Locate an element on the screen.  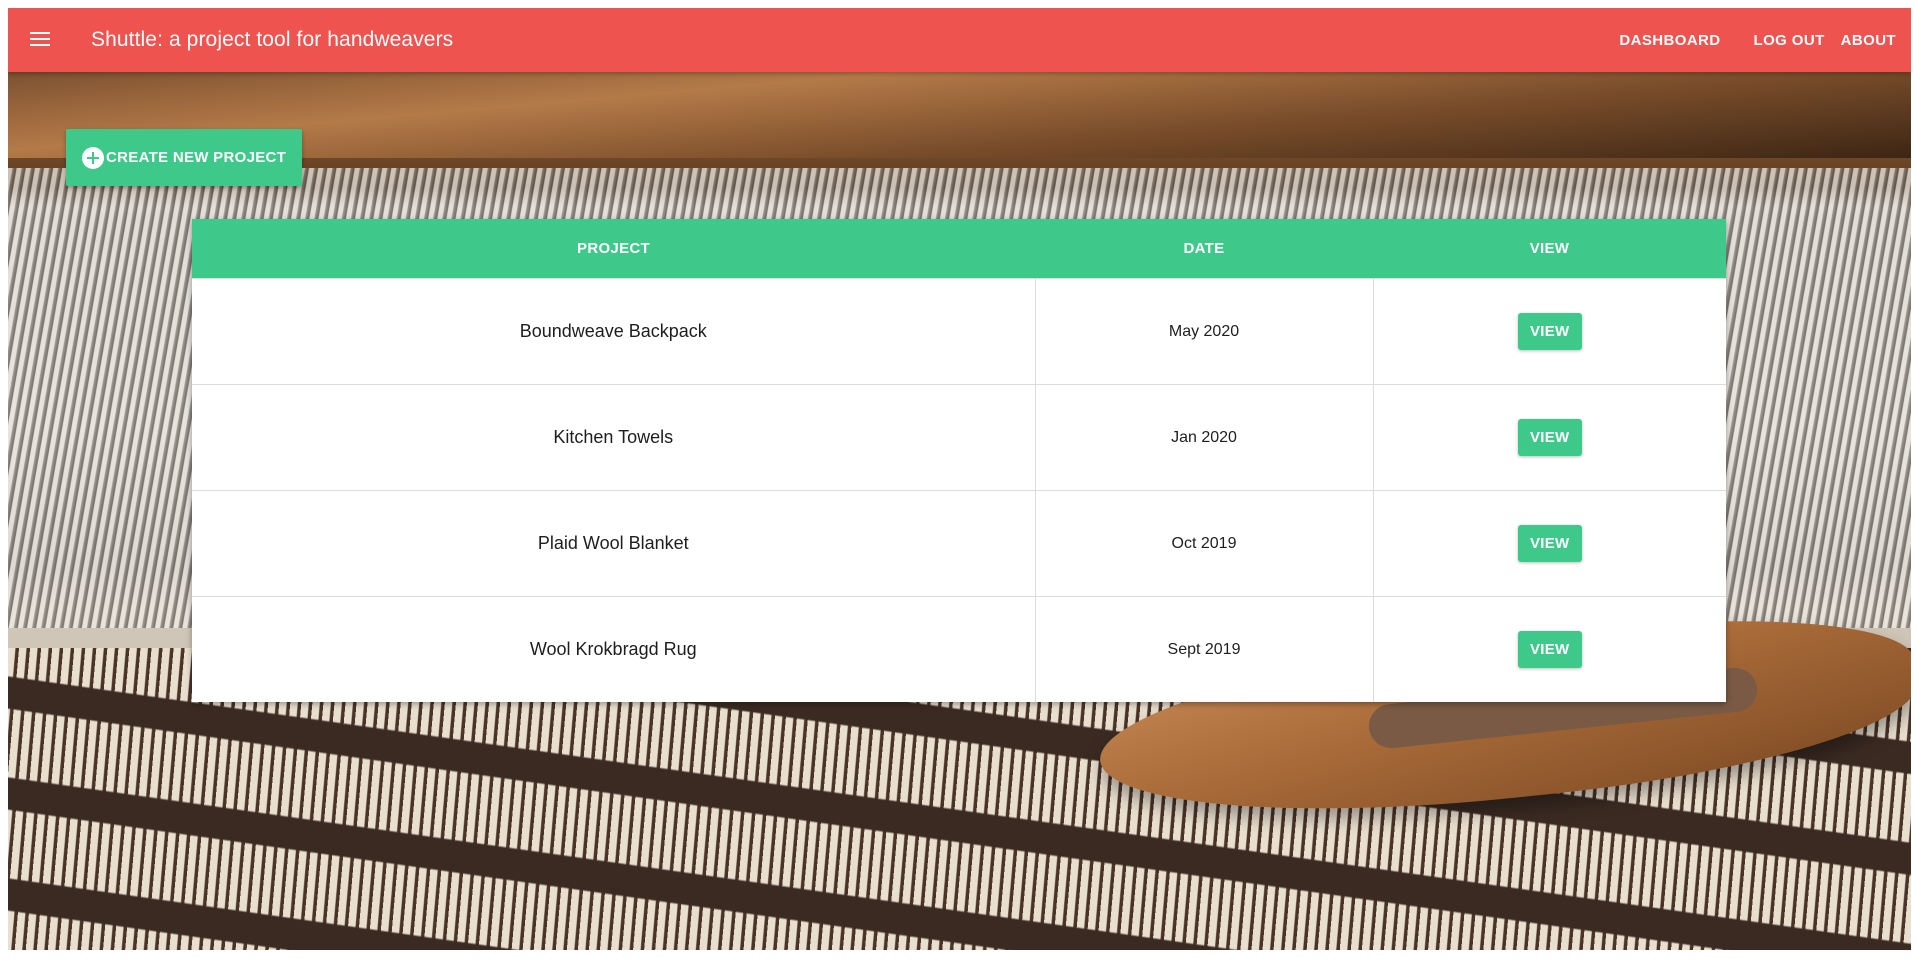
column-header-project: PROJECT is located at coordinates (613, 249).